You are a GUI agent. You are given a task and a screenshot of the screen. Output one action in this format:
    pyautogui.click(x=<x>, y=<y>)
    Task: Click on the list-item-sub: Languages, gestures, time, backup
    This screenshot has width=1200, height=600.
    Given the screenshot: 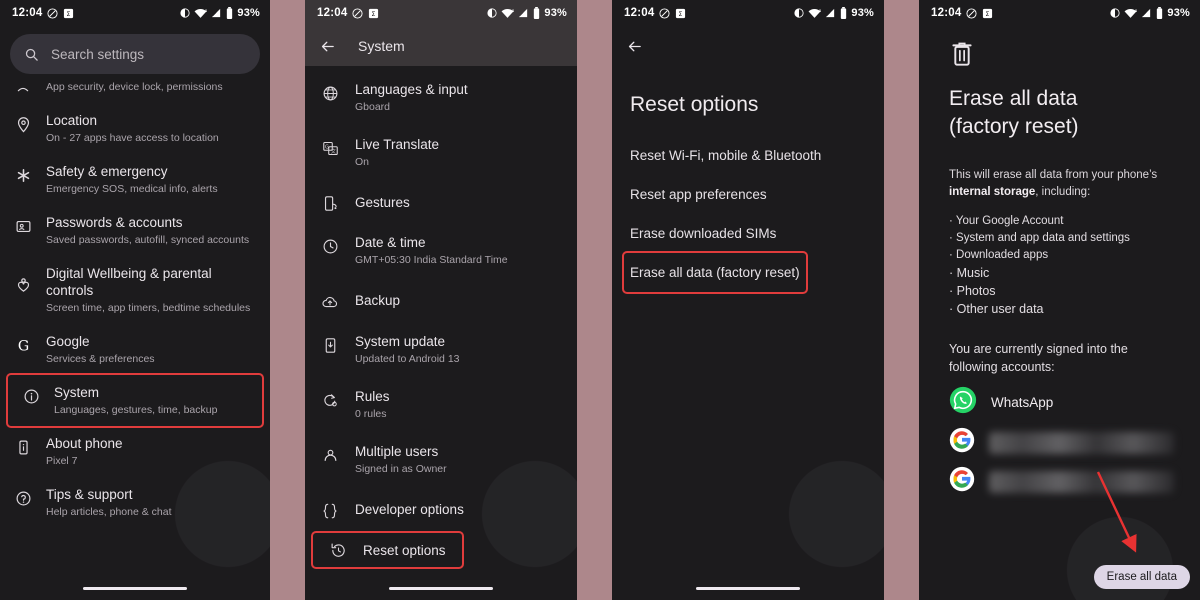 What is the action you would take?
    pyautogui.click(x=136, y=410)
    